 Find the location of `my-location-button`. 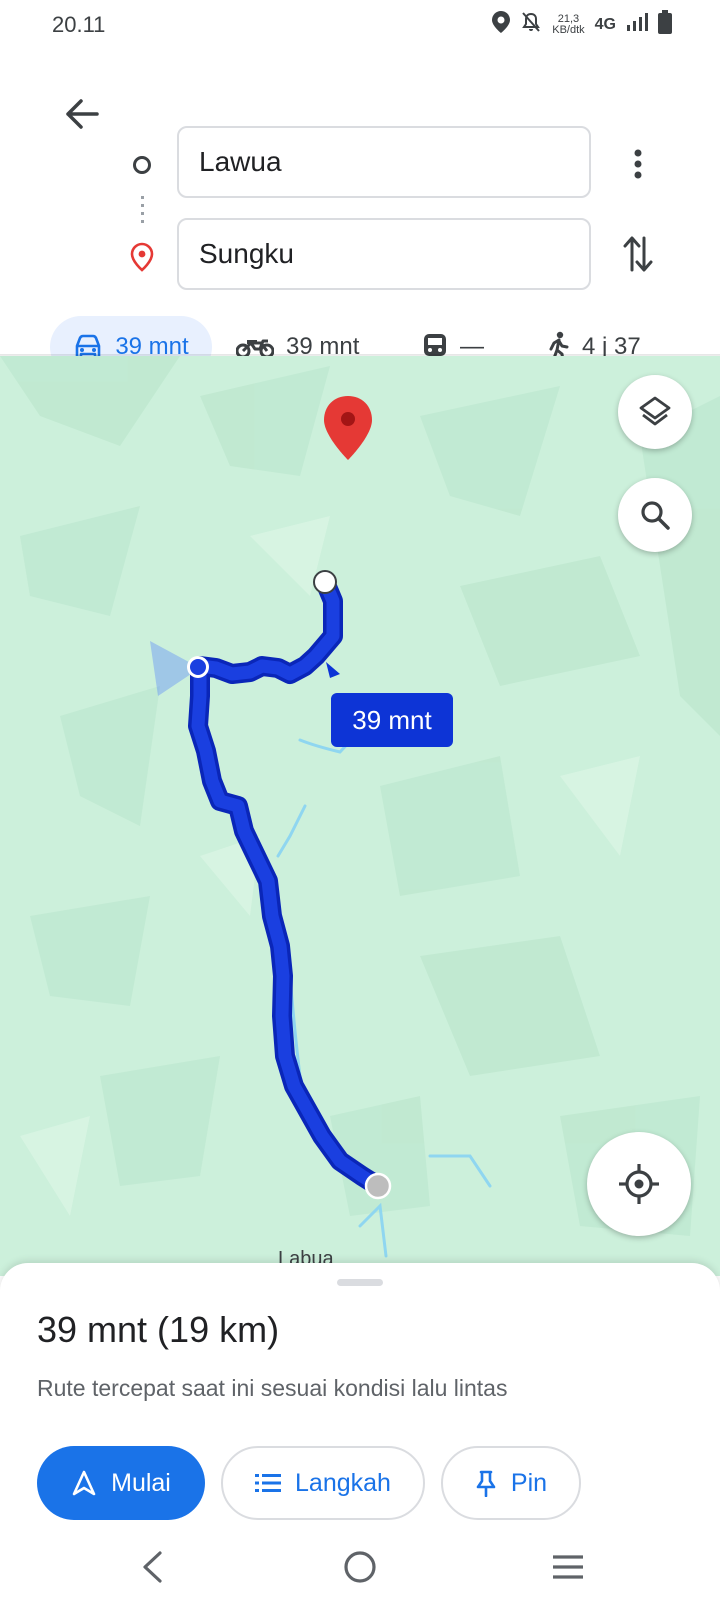

my-location-button is located at coordinates (639, 1184).